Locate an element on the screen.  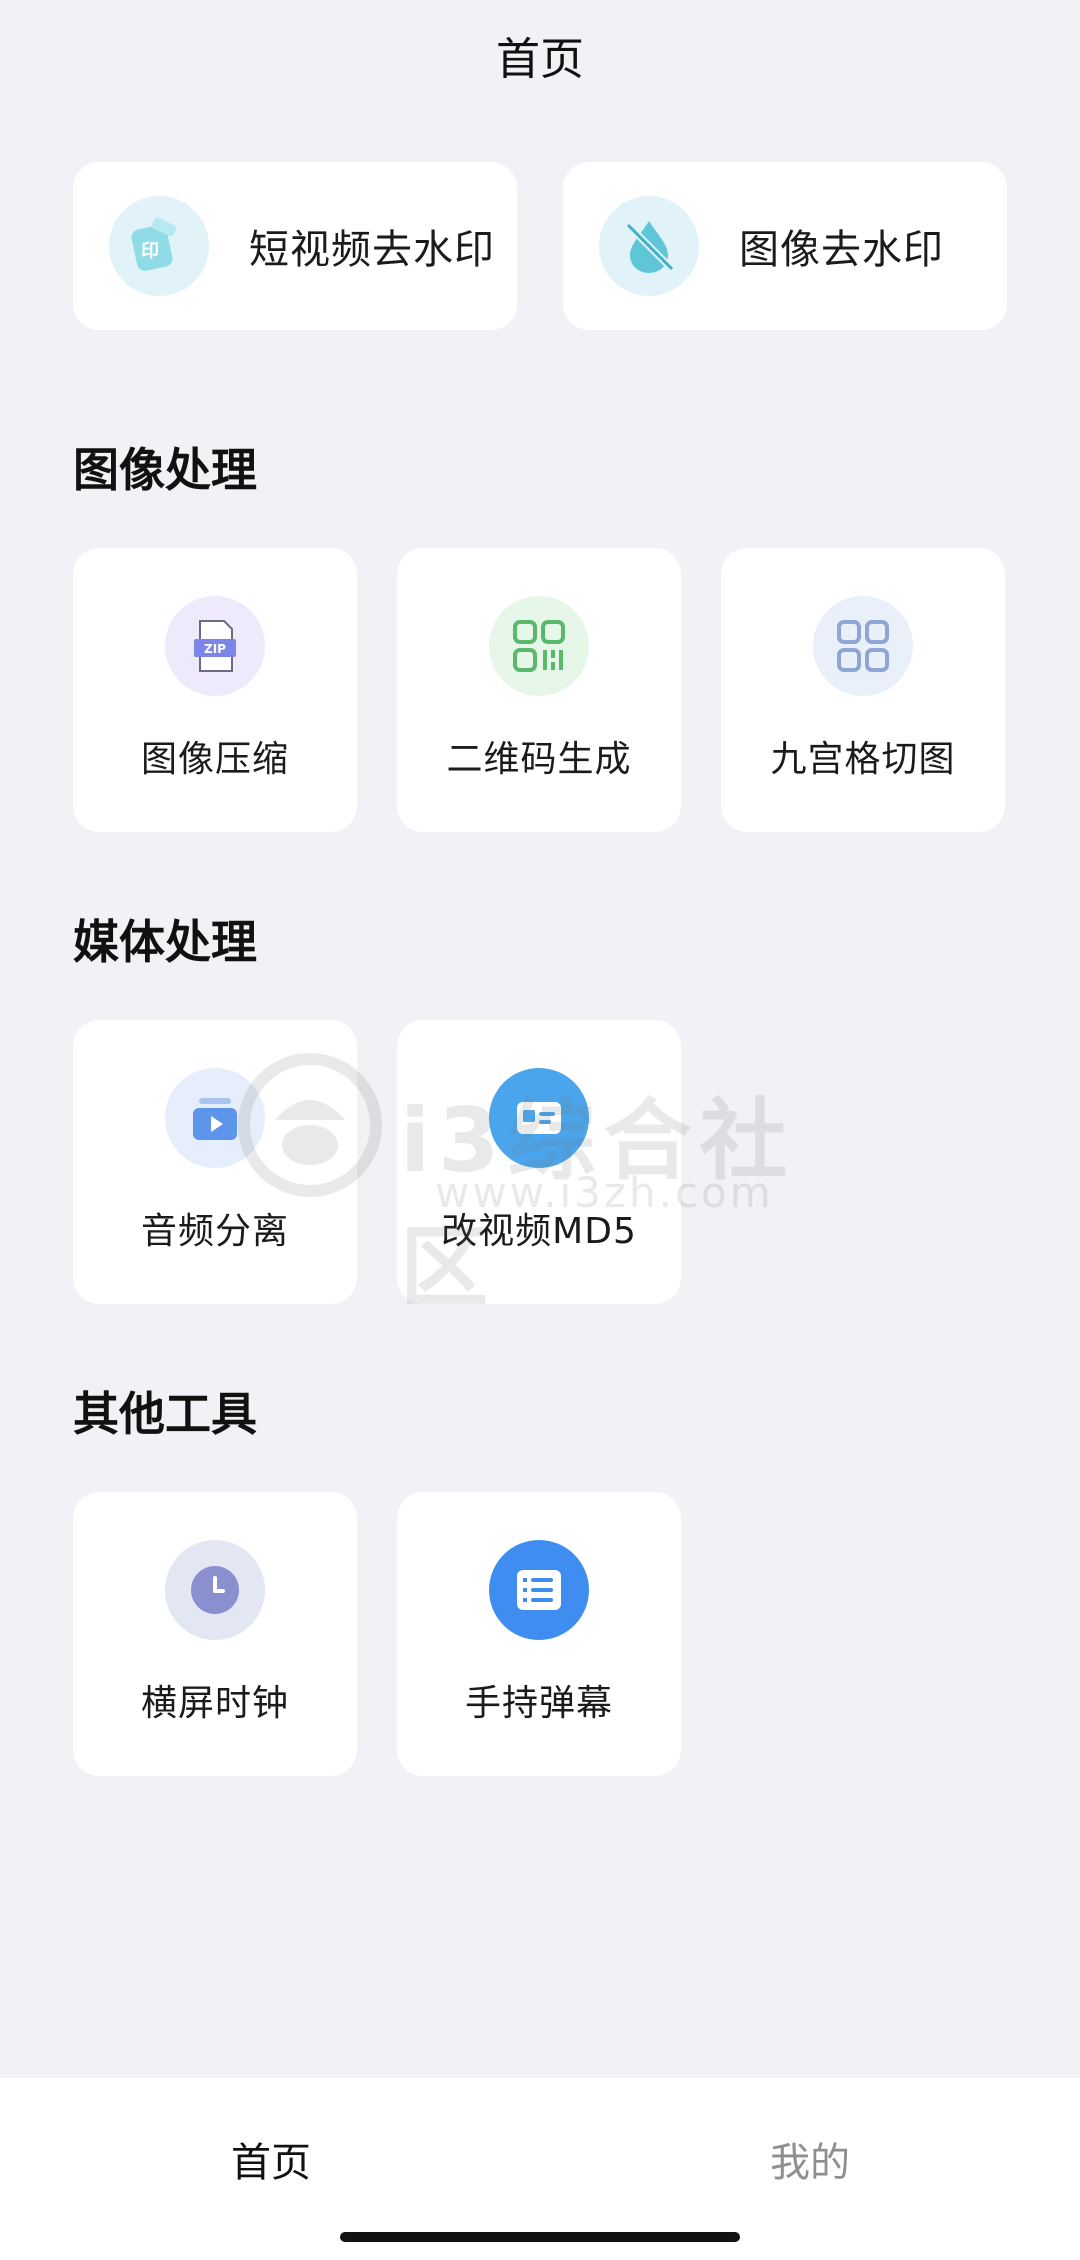
home-indicator is located at coordinates (540, 2237).